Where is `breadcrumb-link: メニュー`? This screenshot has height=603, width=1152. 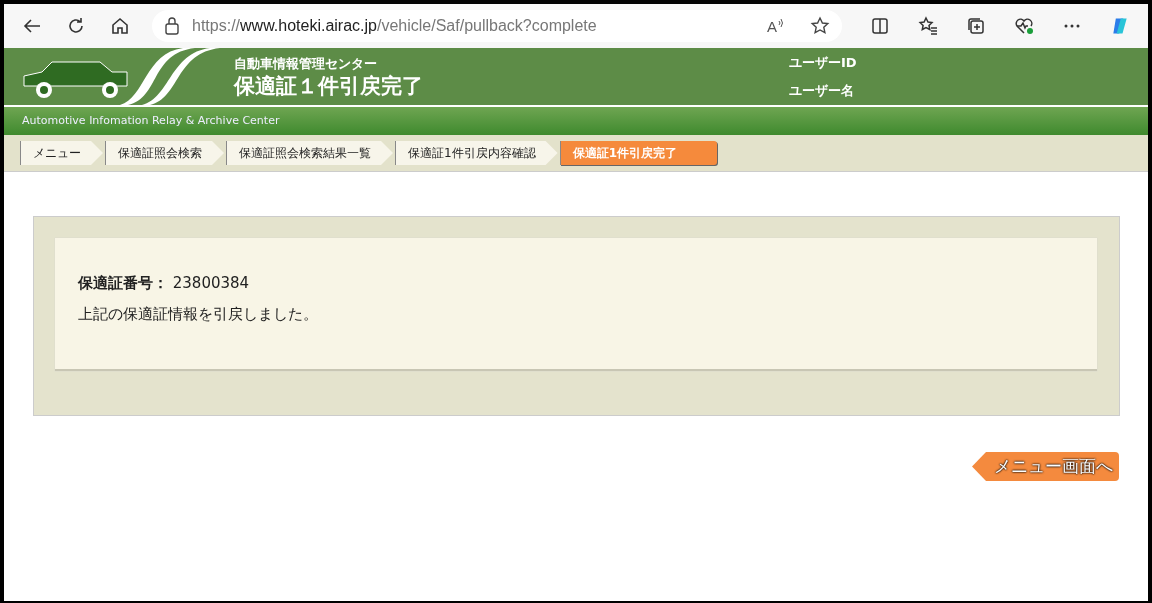
breadcrumb-link: メニュー is located at coordinates (61, 153).